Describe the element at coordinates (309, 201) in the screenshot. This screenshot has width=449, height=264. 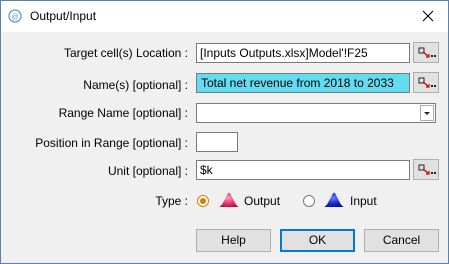
I see `type-input-radio` at that location.